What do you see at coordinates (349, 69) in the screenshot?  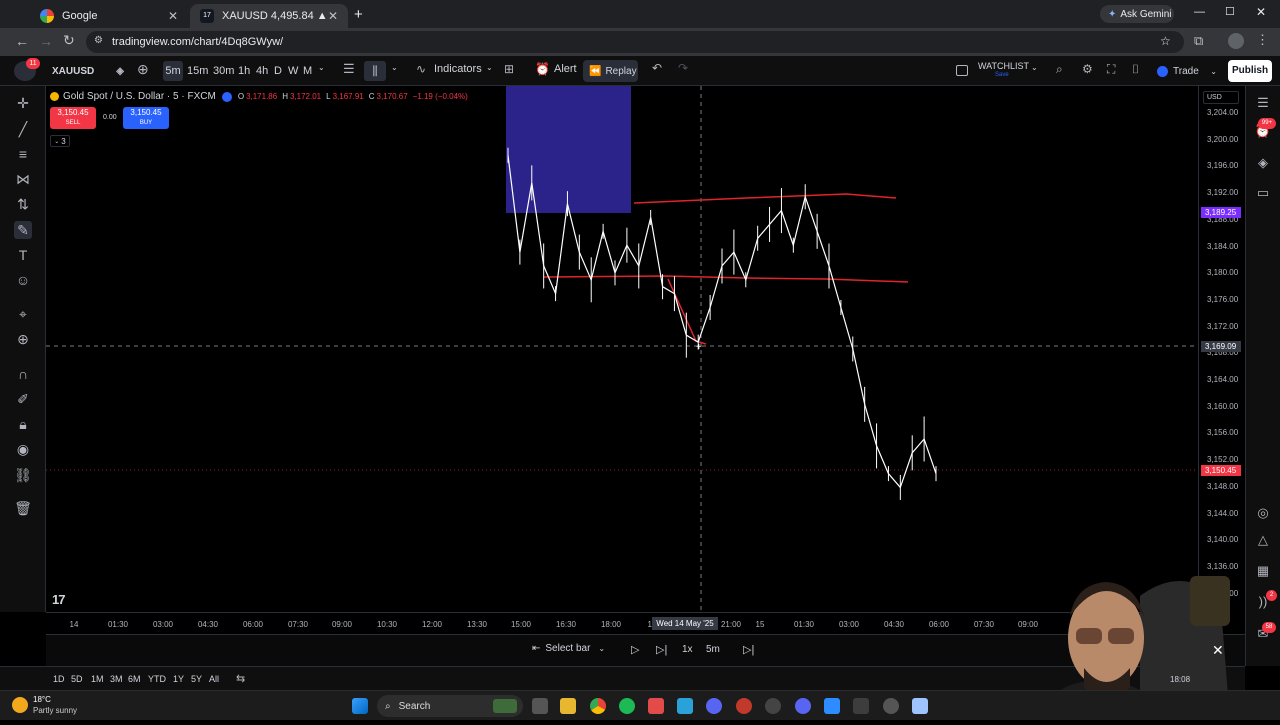 I see `bar-type-icon: ☰` at bounding box center [349, 69].